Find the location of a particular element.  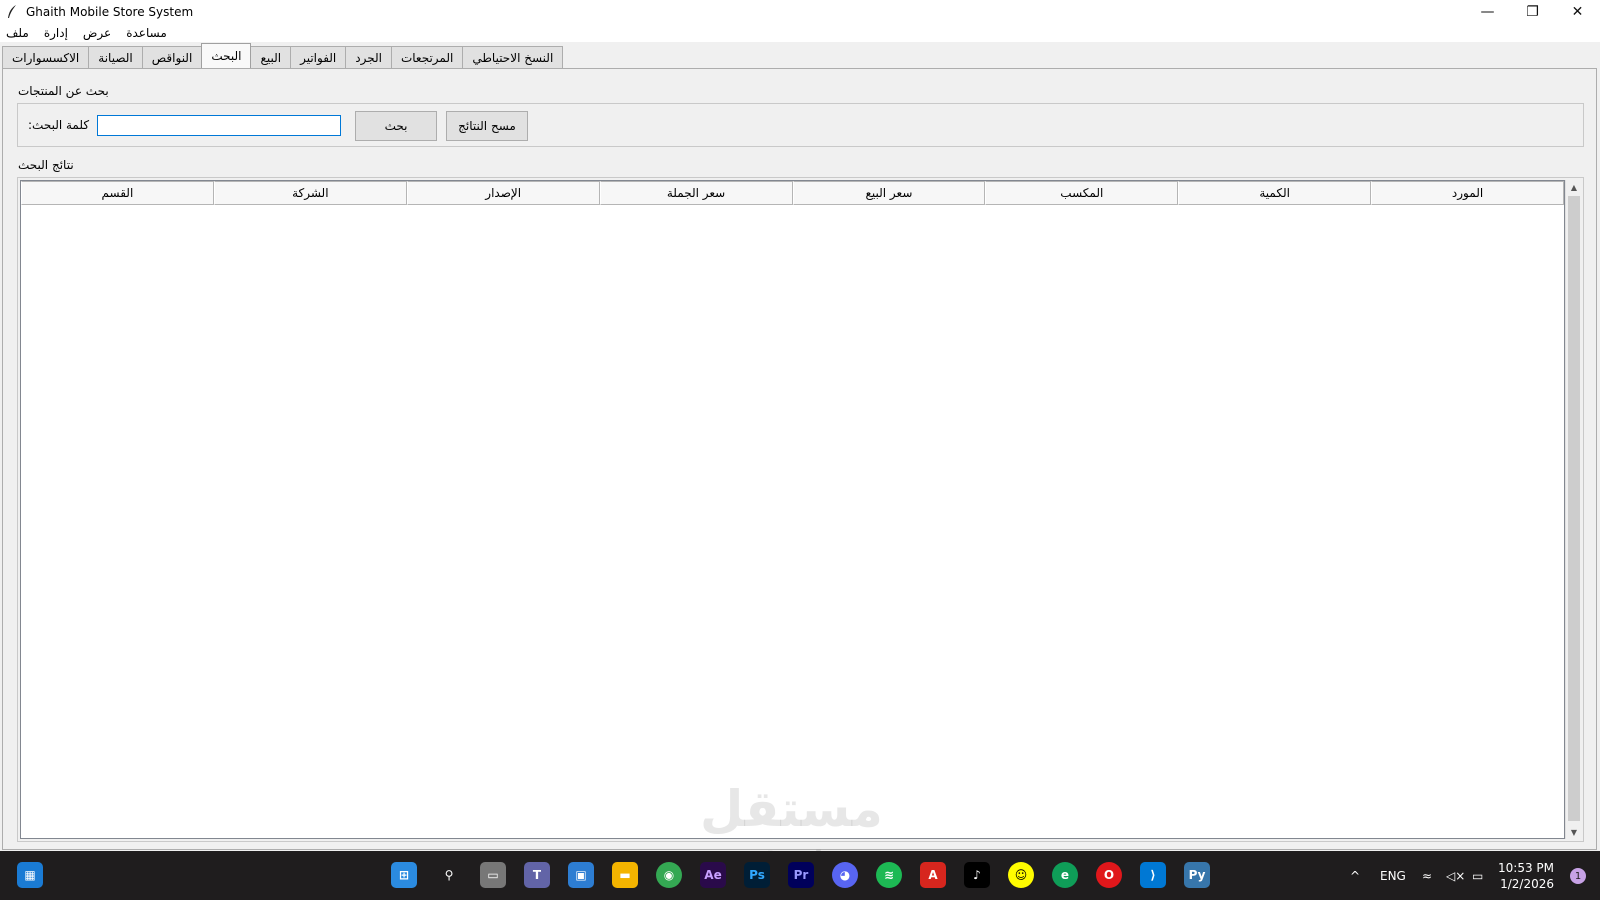

tab-invoices: الفواتير is located at coordinates (318, 57).